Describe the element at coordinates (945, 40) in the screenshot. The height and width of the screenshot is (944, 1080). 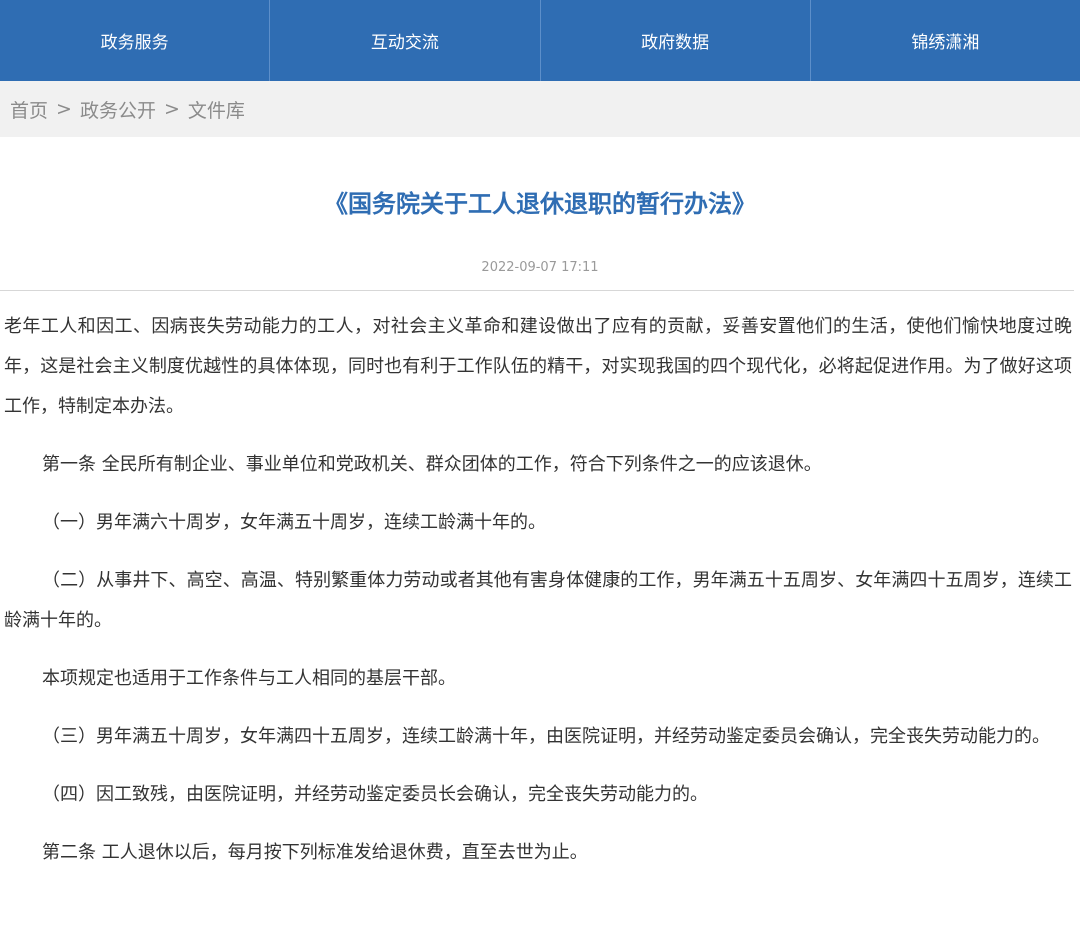
I see `nav-item-hunan: 锦绣潇湘` at that location.